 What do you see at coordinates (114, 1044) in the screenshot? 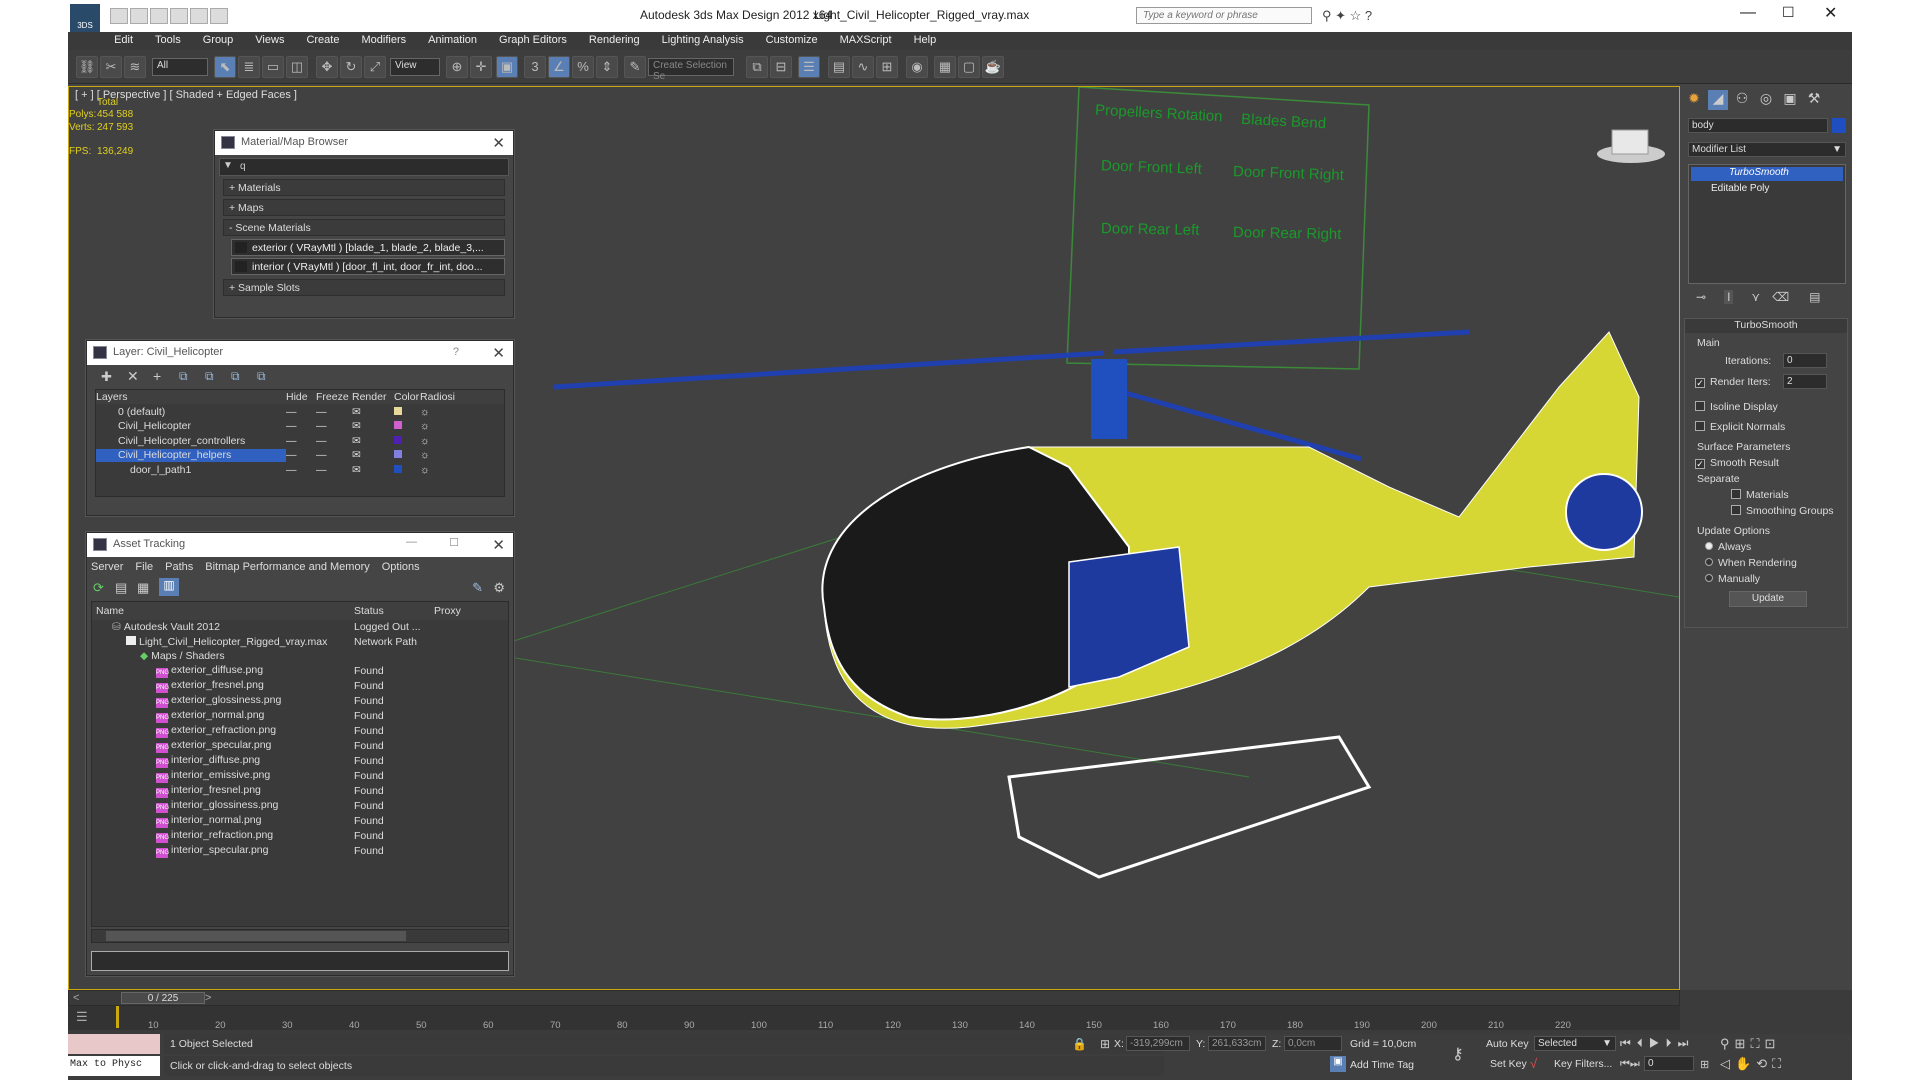
I see `maxscript-listener-mini` at bounding box center [114, 1044].